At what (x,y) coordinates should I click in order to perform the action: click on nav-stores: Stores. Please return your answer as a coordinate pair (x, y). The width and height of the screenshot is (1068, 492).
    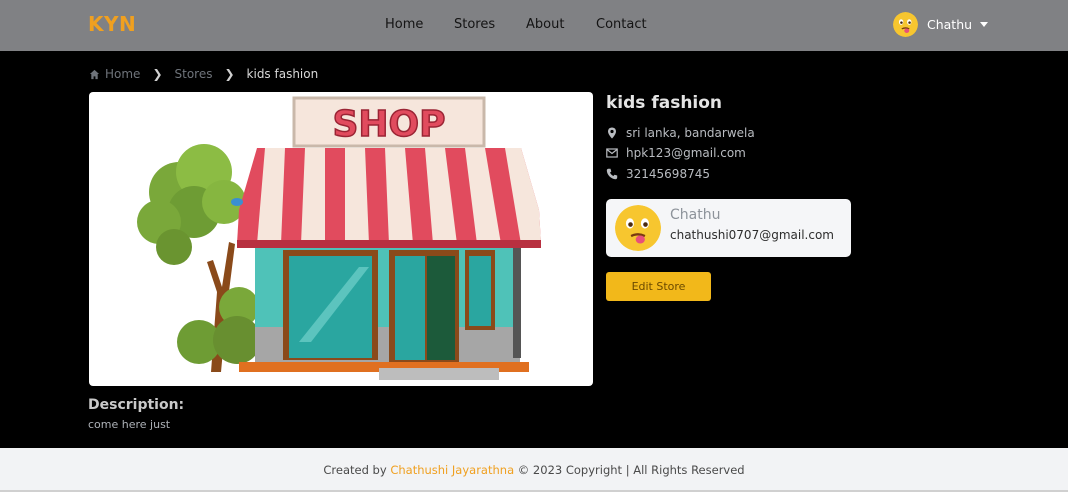
    Looking at the image, I should click on (474, 24).